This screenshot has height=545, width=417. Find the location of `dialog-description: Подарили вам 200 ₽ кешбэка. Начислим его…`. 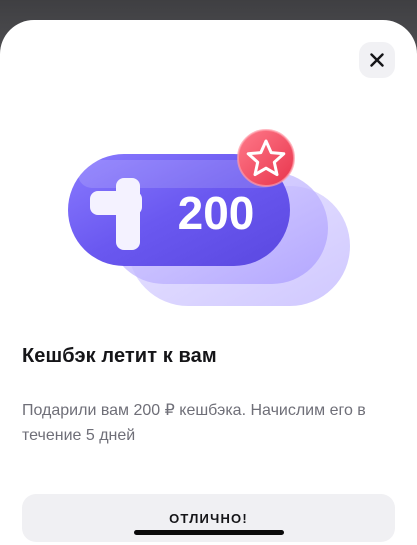

dialog-description: Подарили вам 200 ₽ кешбэка. Начислим его… is located at coordinates (194, 423).